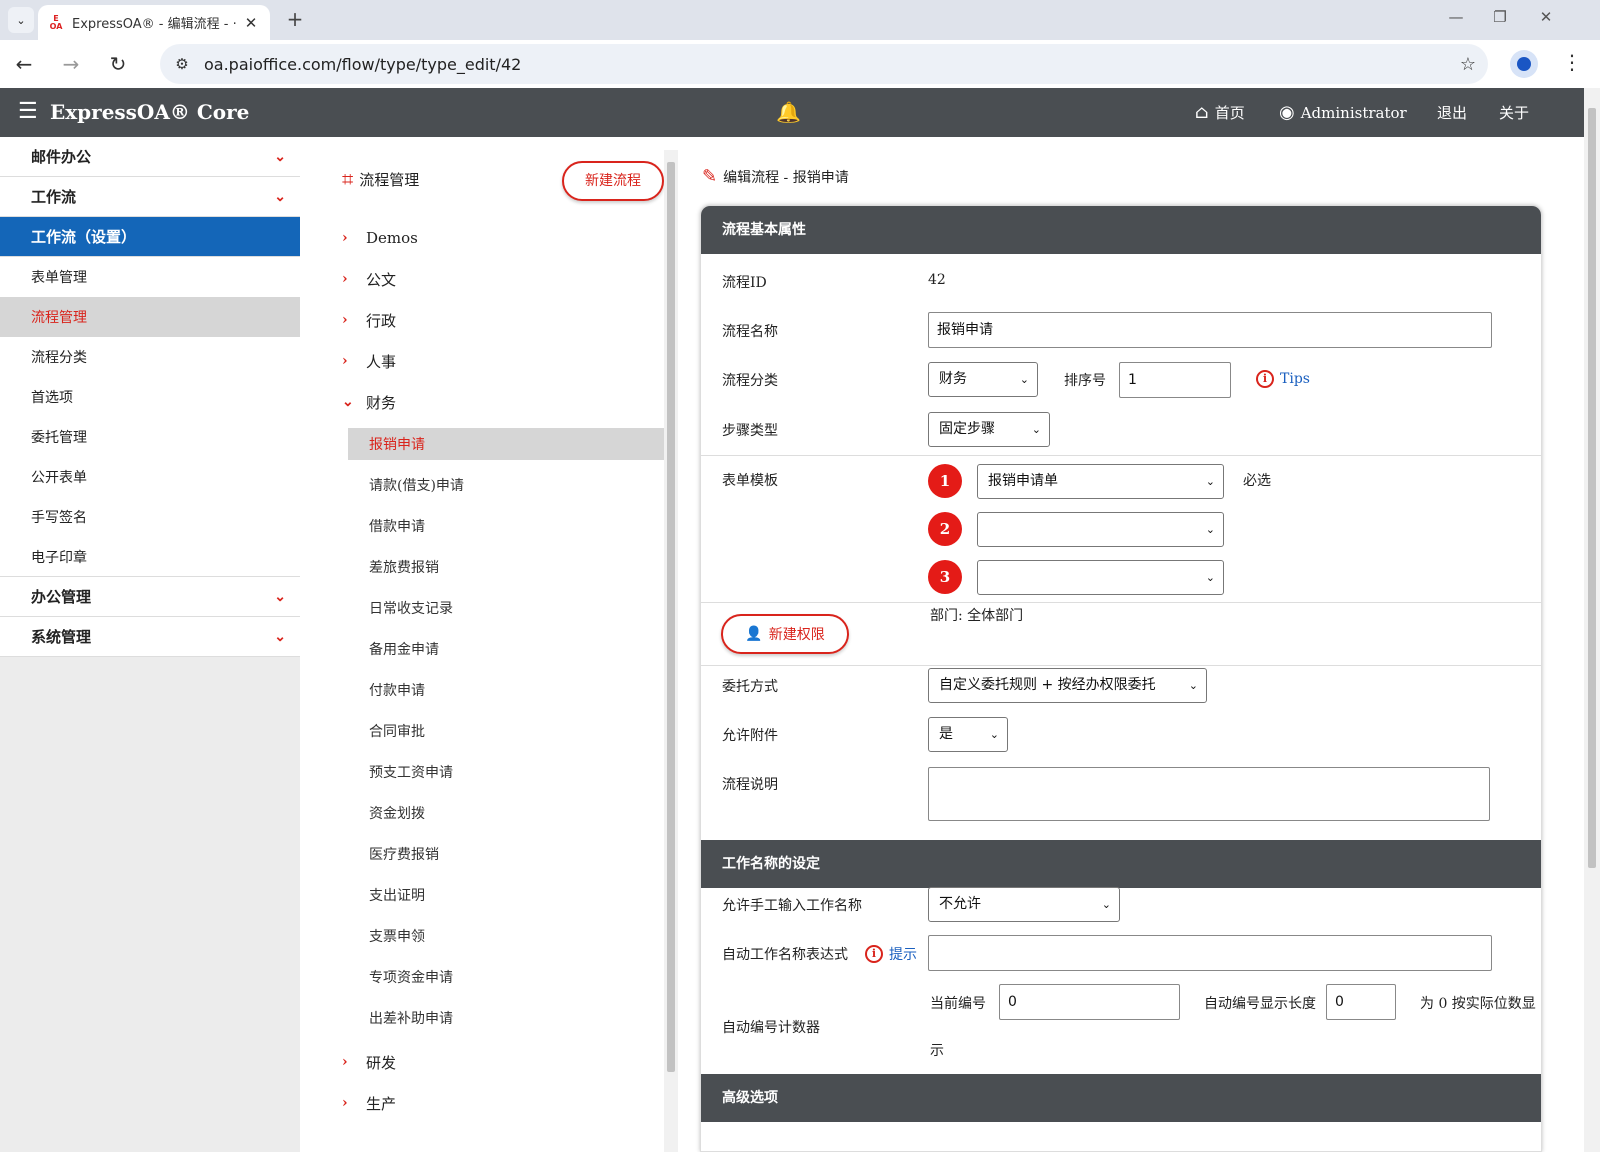 The image size is (1600, 1152). Describe the element at coordinates (1100, 577) in the screenshot. I see `form-template-3-select: ⌄` at that location.